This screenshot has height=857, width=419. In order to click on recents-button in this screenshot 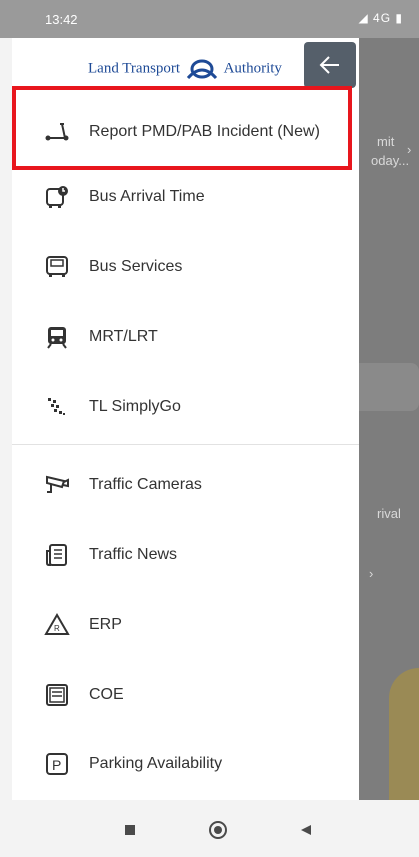, I will do `click(130, 830)`.